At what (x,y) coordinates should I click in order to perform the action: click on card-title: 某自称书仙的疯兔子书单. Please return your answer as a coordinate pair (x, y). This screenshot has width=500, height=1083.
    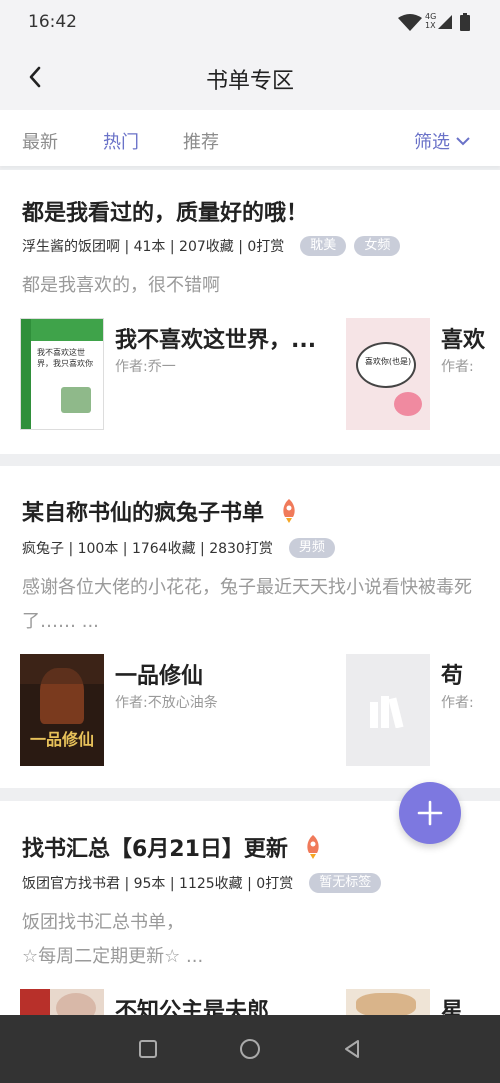
    Looking at the image, I should click on (143, 513).